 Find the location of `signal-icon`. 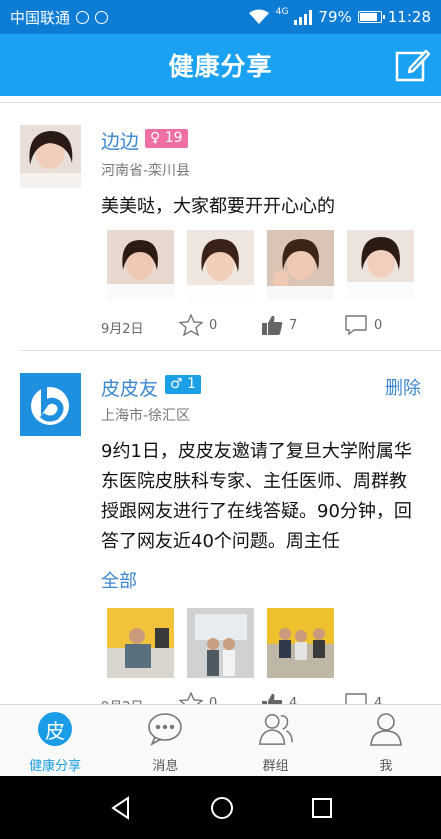

signal-icon is located at coordinates (303, 17).